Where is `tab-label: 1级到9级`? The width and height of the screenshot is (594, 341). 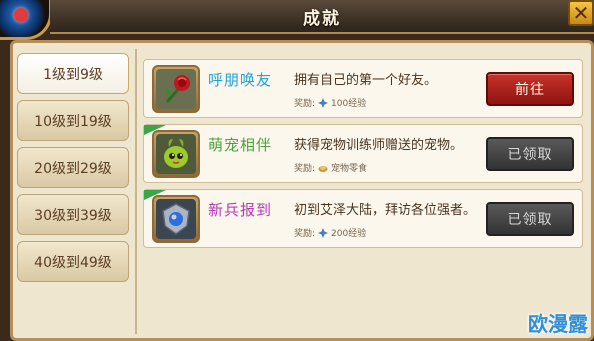
tab-label: 1级到9级 is located at coordinates (73, 74).